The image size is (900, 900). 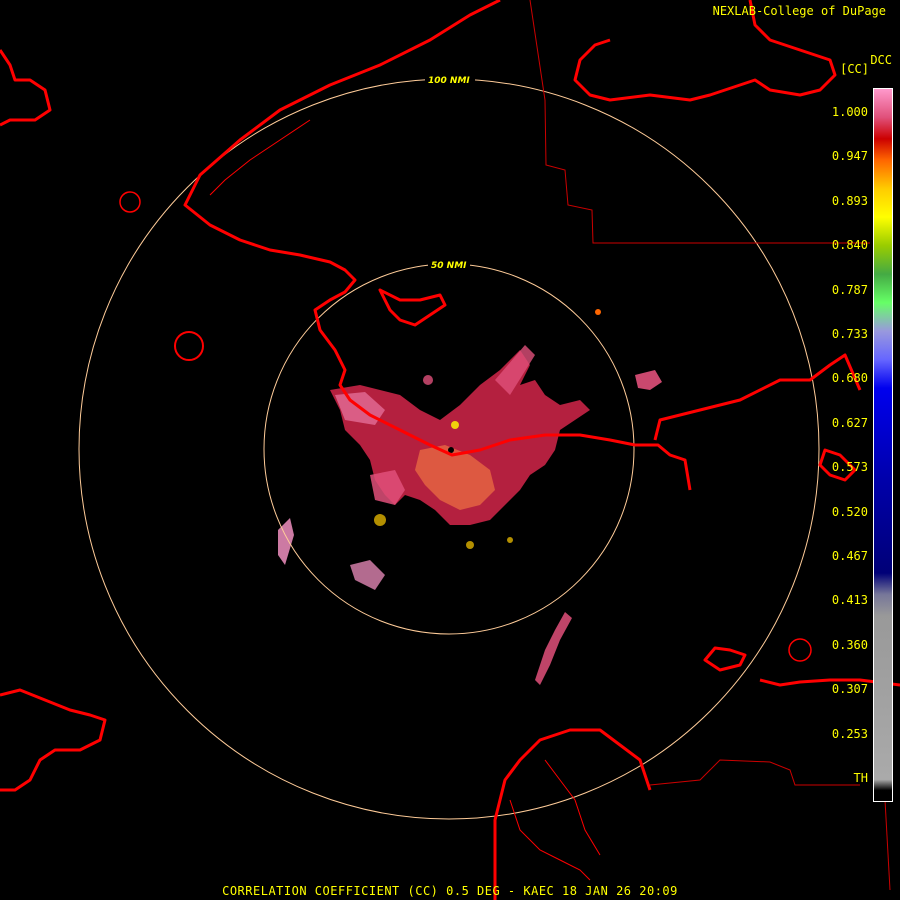 I want to click on color-scale-tick: 0.520, so click(x=849, y=511).